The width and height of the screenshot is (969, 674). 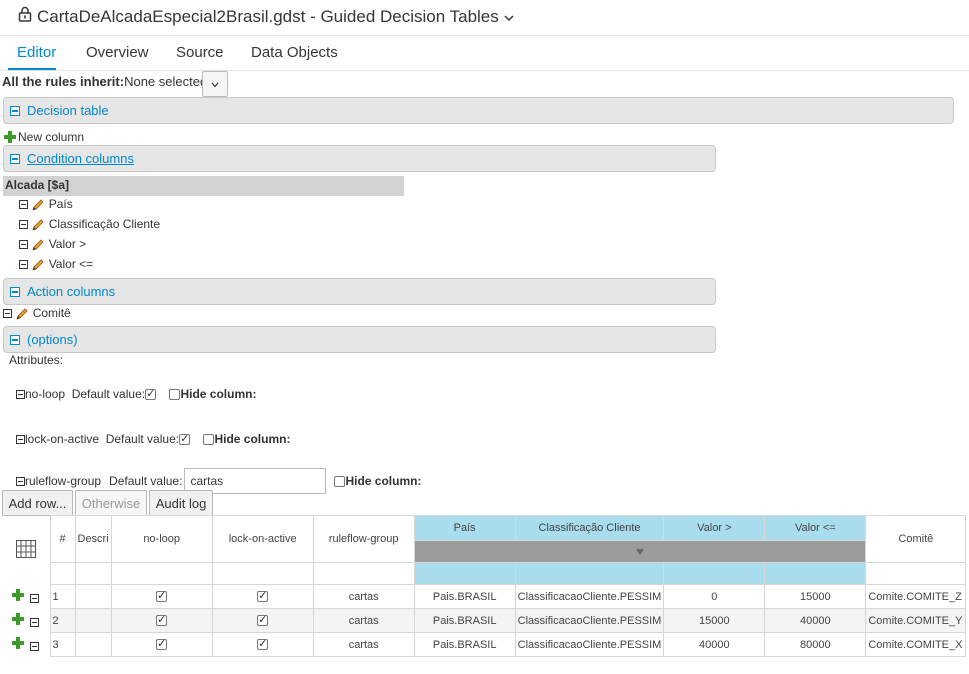 What do you see at coordinates (815, 644) in the screenshot?
I see `valor-max-cell: 80000` at bounding box center [815, 644].